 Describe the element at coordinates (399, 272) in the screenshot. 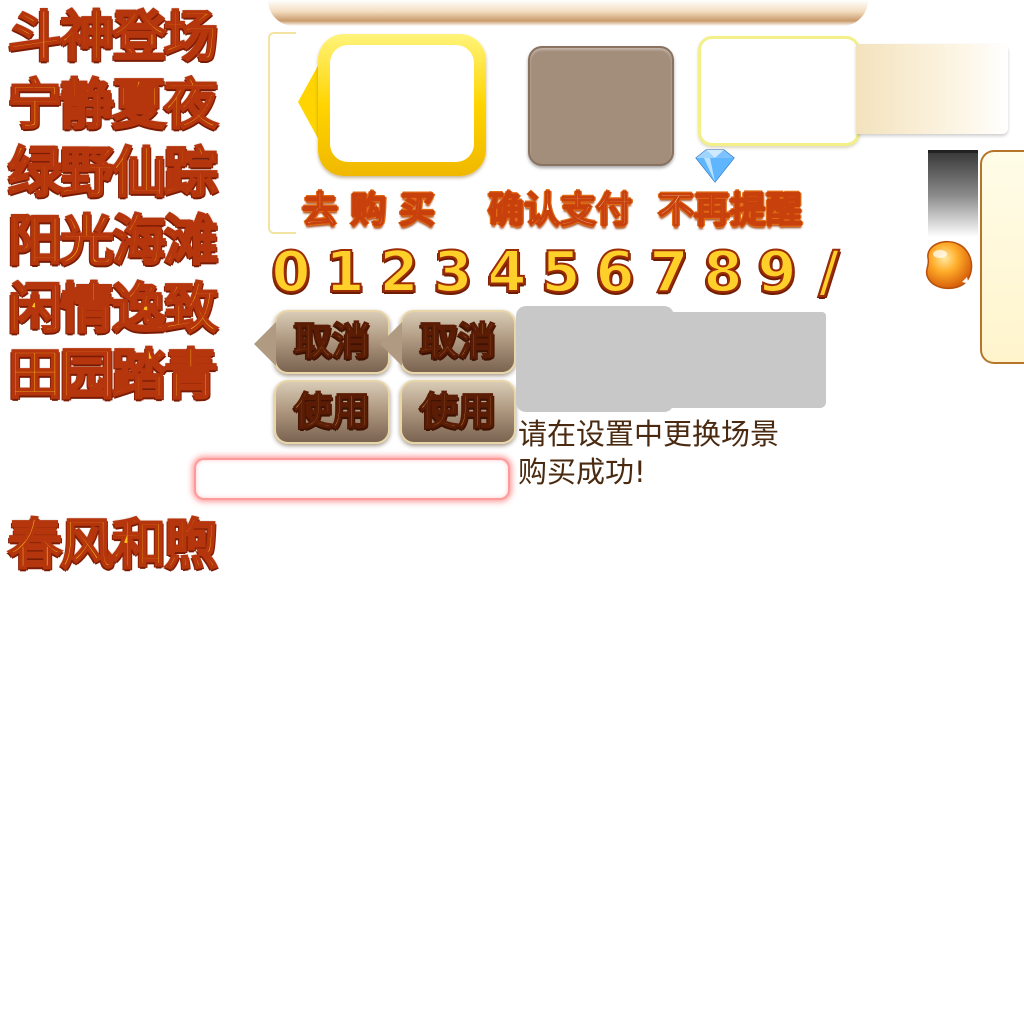

I see `digit-2: 2` at that location.